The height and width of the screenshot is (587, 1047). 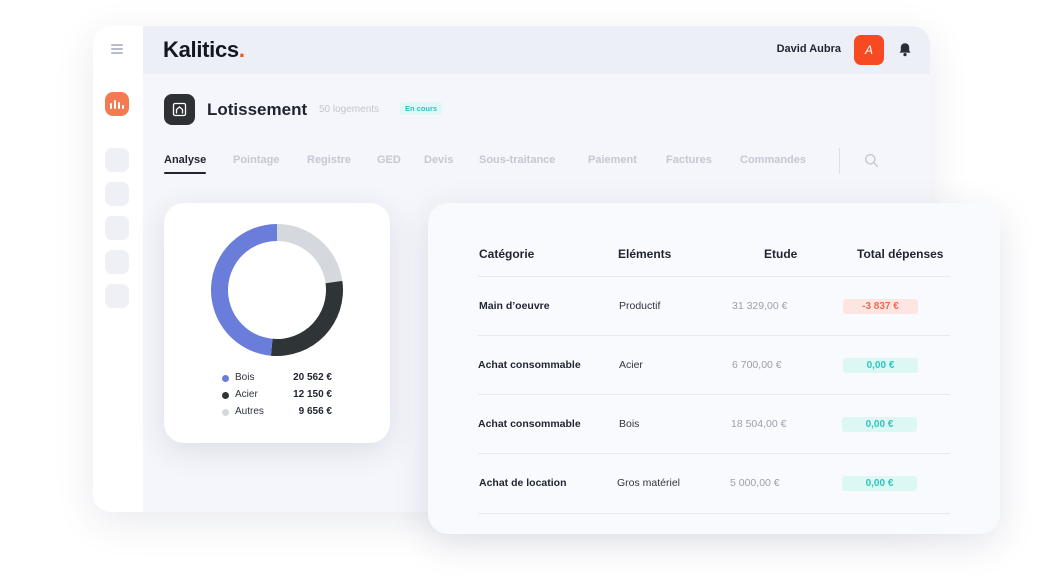 I want to click on bar-chart-icon, so click(x=117, y=104).